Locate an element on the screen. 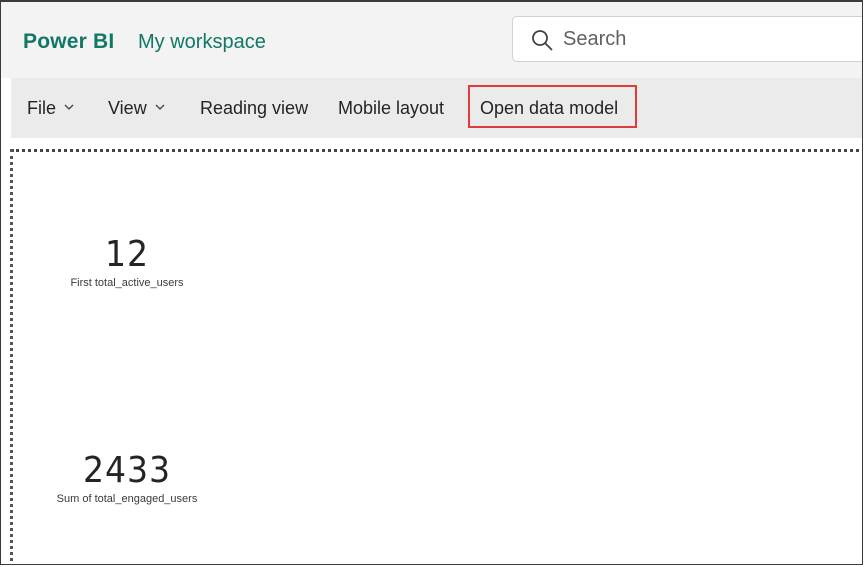 The height and width of the screenshot is (567, 865). search-box is located at coordinates (687, 39).